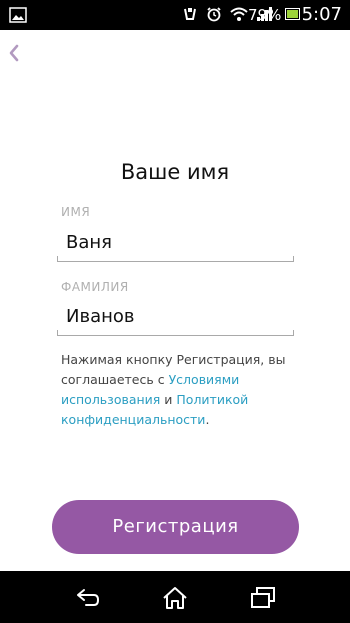 The width and height of the screenshot is (350, 623). What do you see at coordinates (76, 212) in the screenshot?
I see `first-name-label: ИМЯ` at bounding box center [76, 212].